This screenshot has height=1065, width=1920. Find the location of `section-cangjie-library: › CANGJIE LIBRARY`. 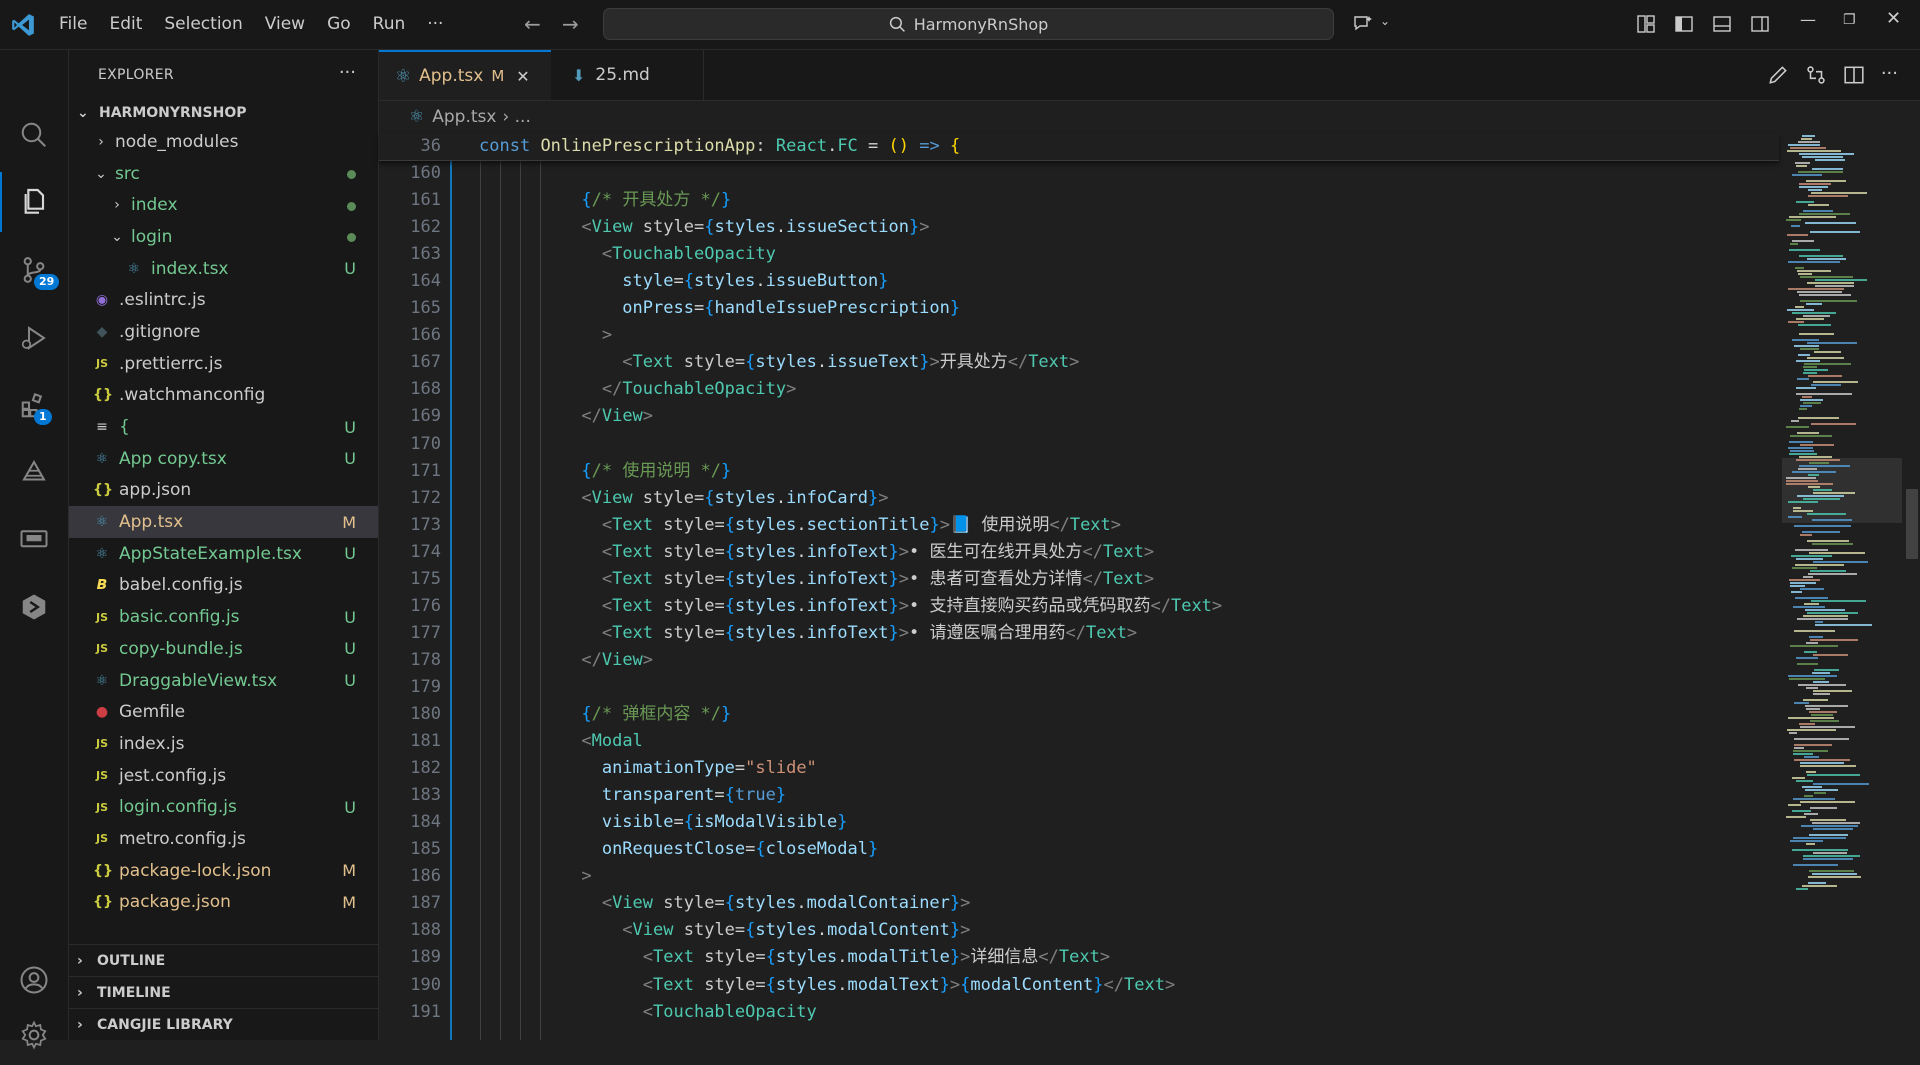

section-cangjie-library: › CANGJIE LIBRARY is located at coordinates (223, 1024).